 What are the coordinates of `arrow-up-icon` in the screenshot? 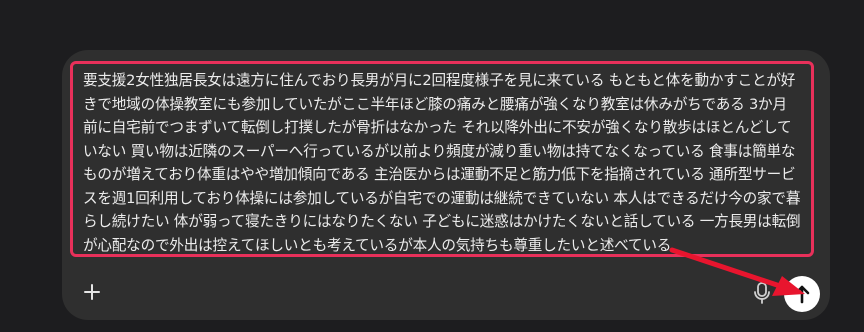 It's located at (802, 294).